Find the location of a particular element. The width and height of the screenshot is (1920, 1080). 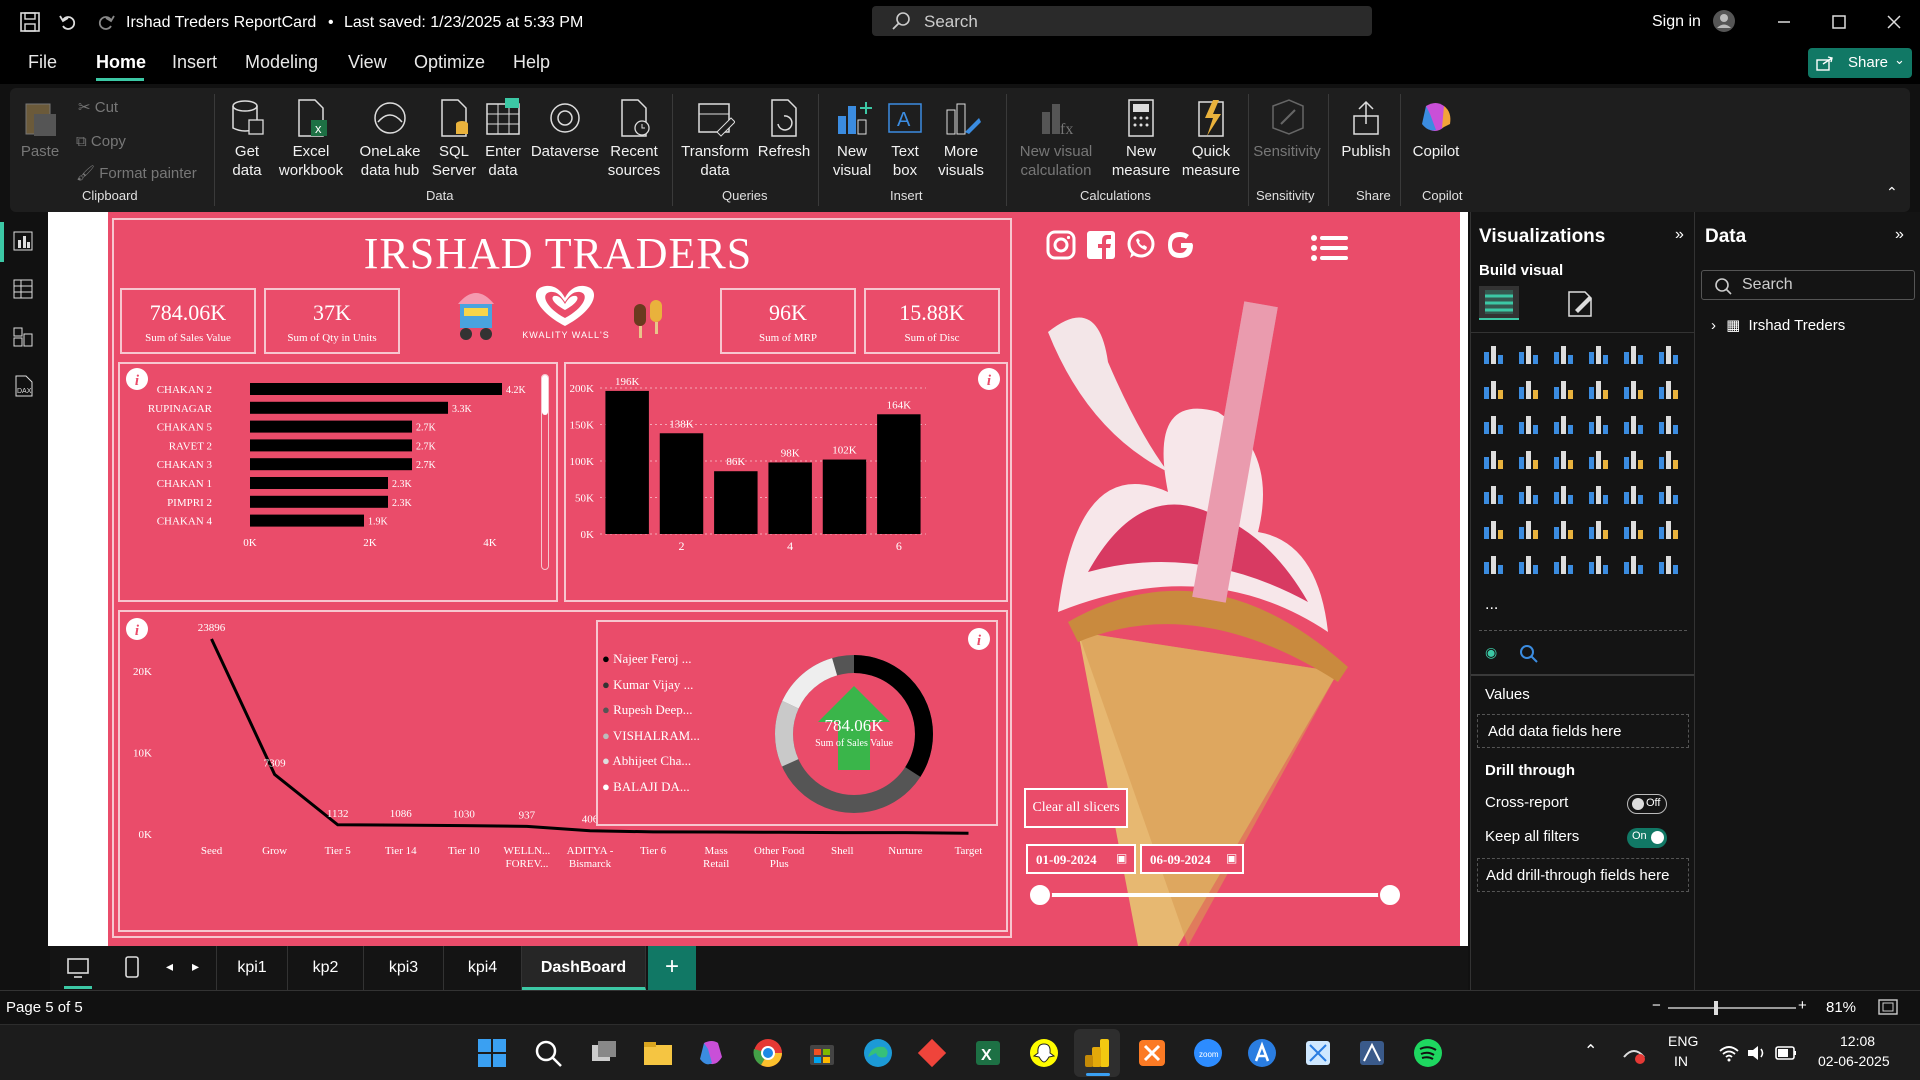

excel-workbook-button: x Excel workbook is located at coordinates (311, 139).